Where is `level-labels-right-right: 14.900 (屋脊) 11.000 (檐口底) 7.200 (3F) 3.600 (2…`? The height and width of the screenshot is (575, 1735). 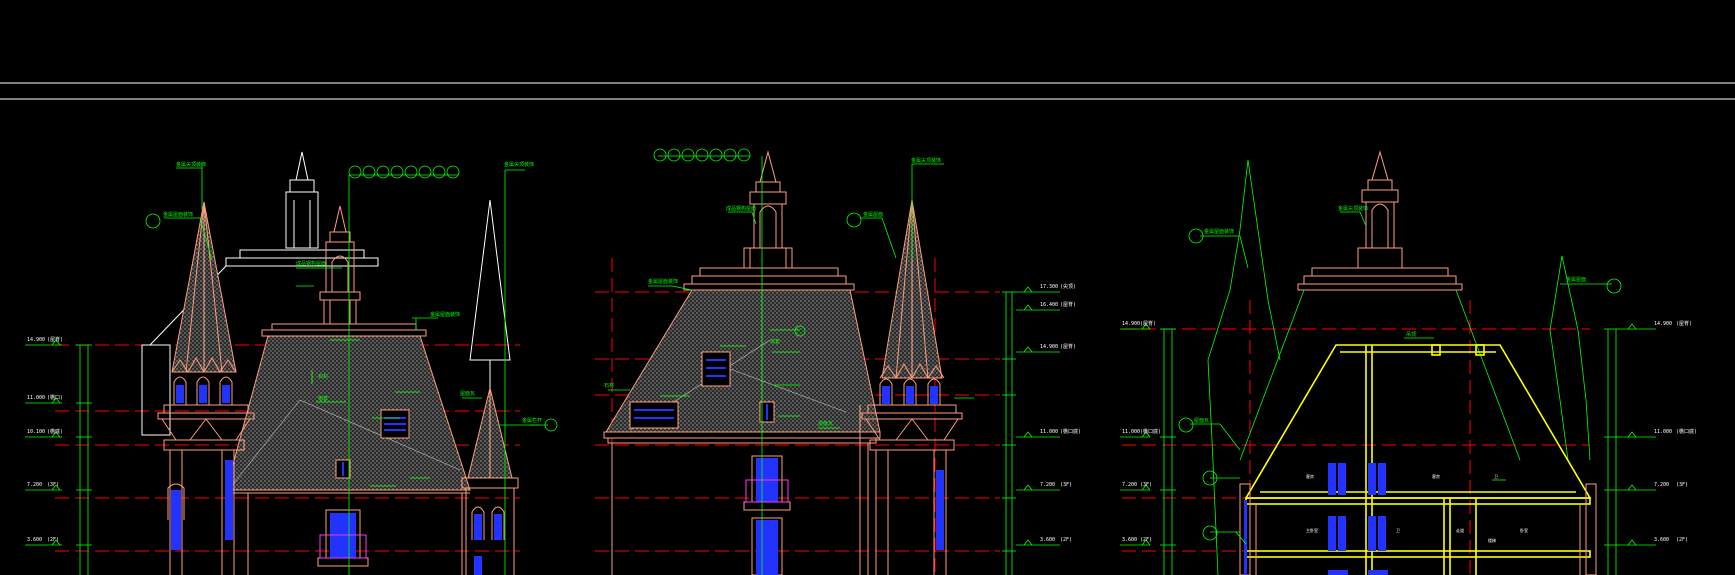
level-labels-right-right: 14.900 (屋脊) 11.000 (檐口底) 7.200 (3F) 3.600 (2… is located at coordinates (1675, 431).